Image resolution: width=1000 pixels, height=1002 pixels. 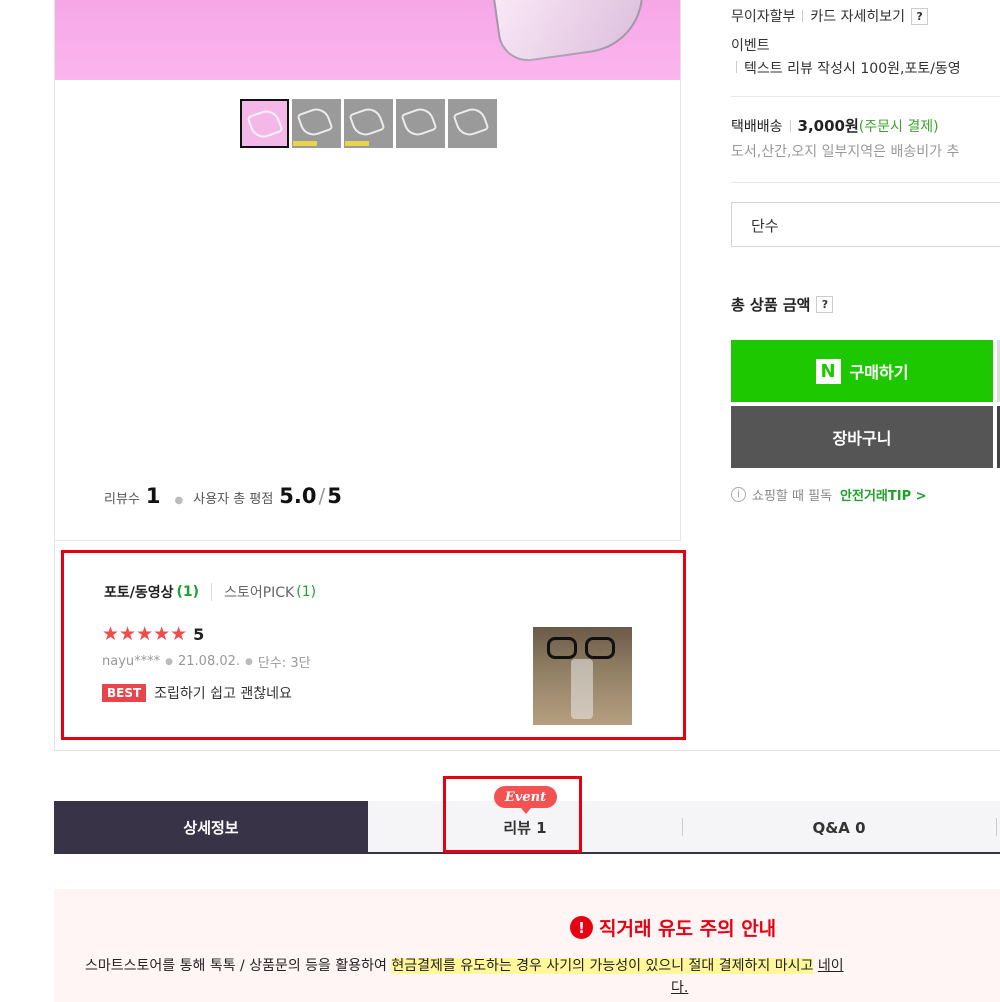 What do you see at coordinates (583, 648) in the screenshot?
I see `glasses-image` at bounding box center [583, 648].